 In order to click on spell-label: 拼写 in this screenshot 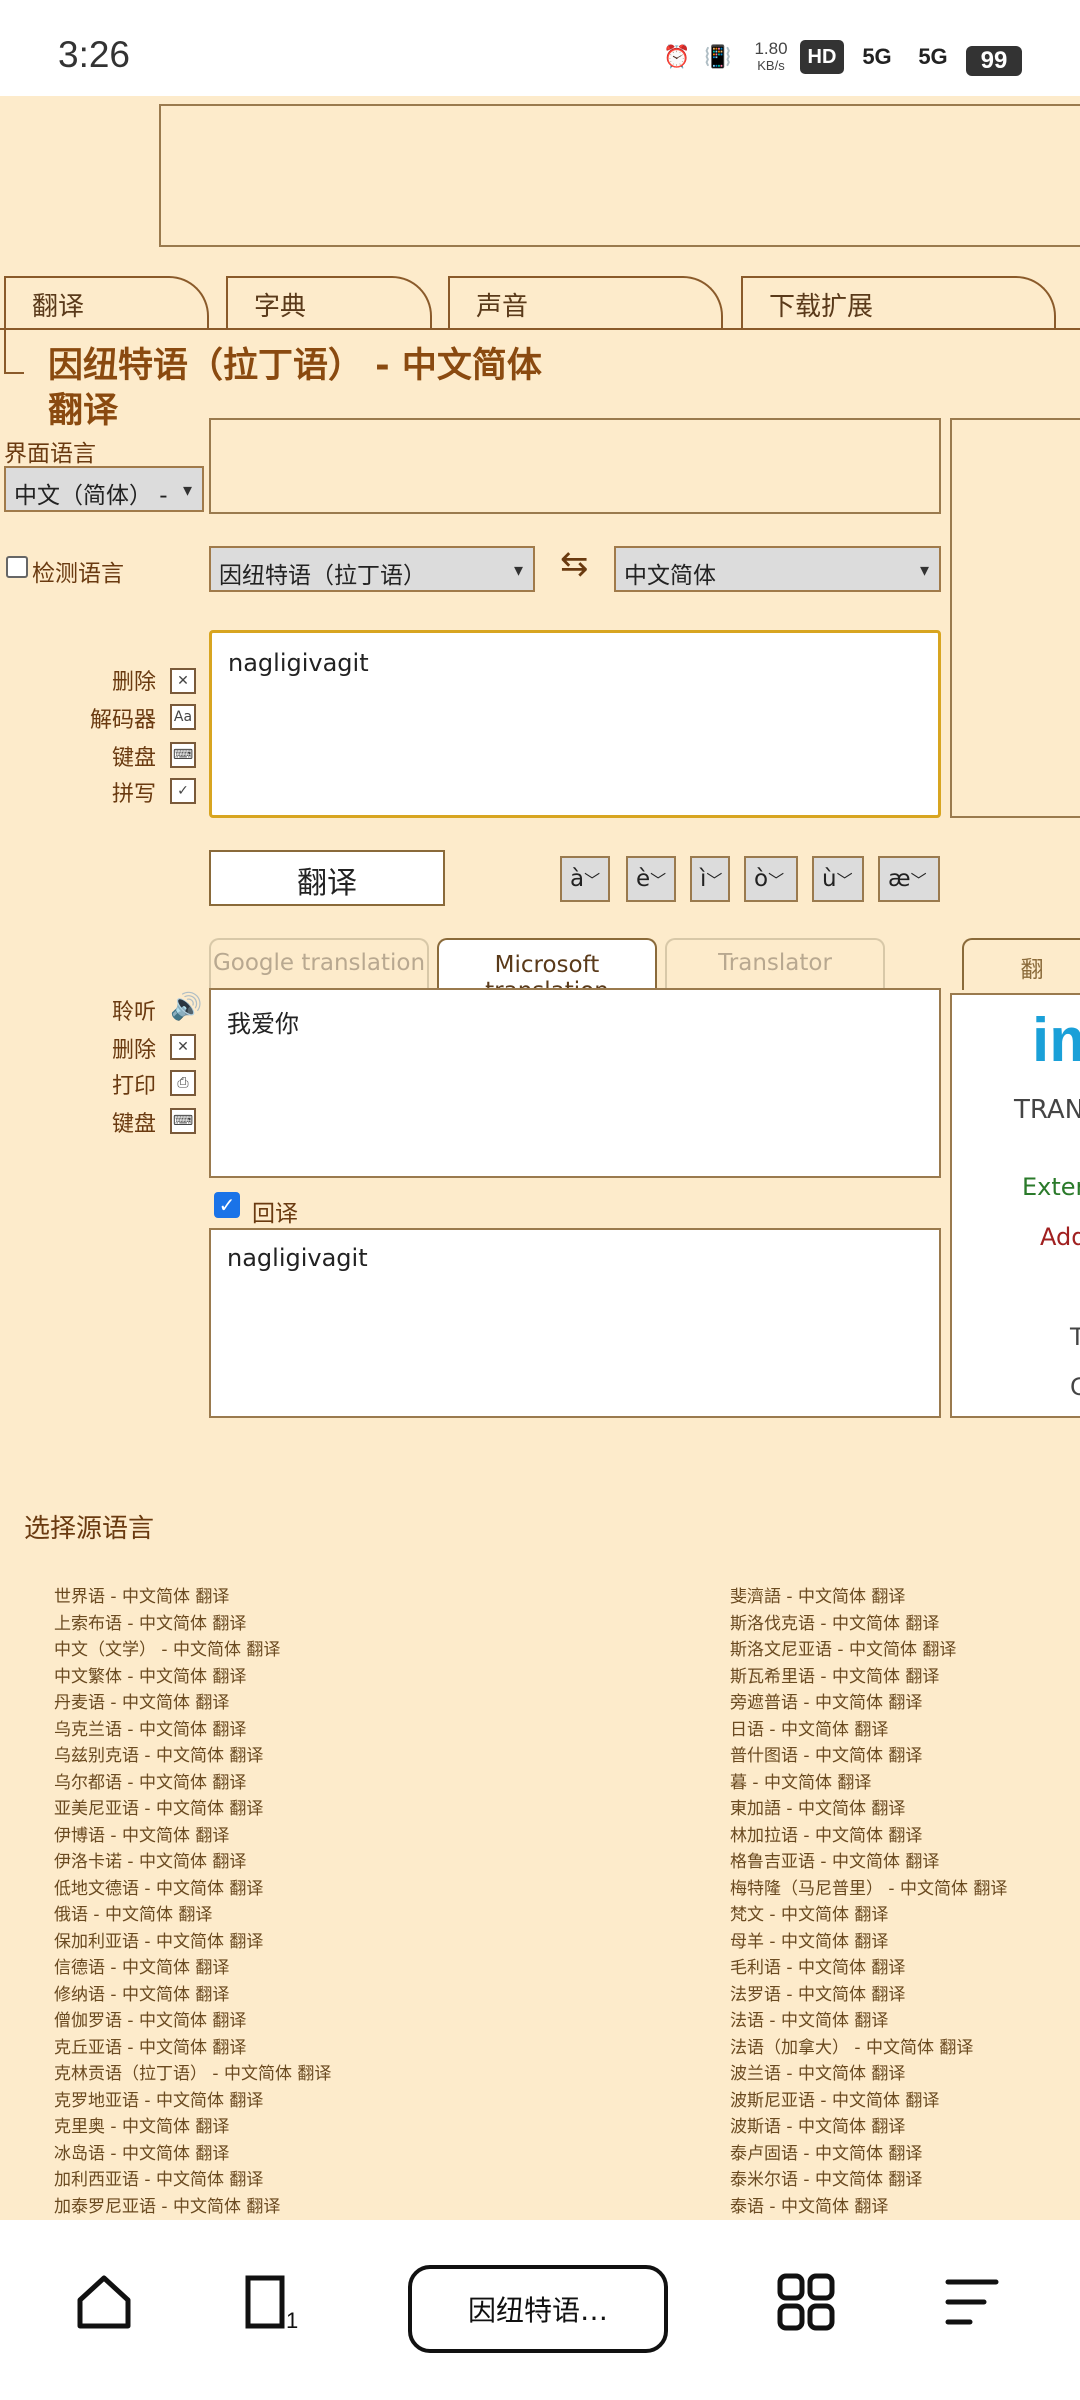, I will do `click(111, 792)`.